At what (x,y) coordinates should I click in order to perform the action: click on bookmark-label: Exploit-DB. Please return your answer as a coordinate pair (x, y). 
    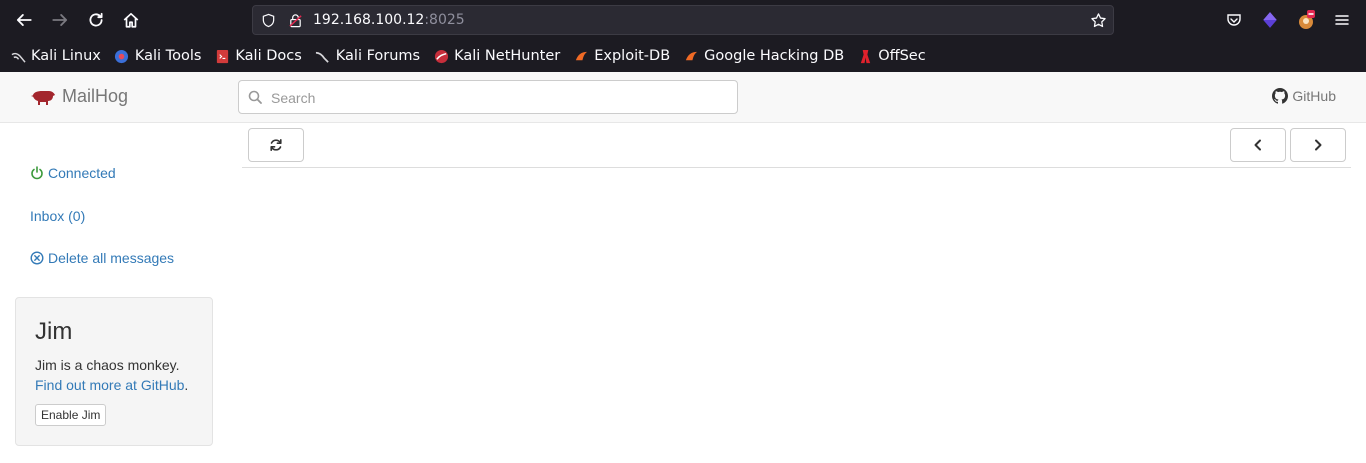
    Looking at the image, I should click on (632, 56).